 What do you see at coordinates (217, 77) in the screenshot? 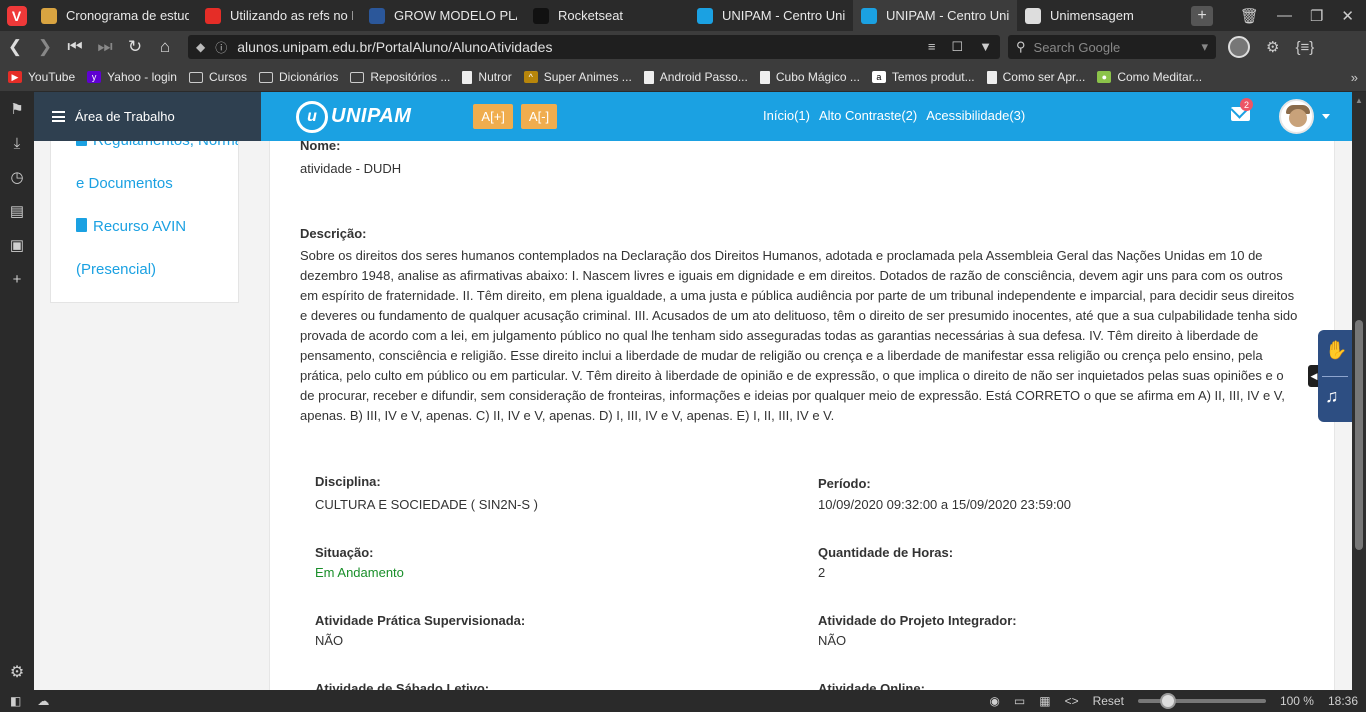
I see `bookmark-item: Cursos` at bounding box center [217, 77].